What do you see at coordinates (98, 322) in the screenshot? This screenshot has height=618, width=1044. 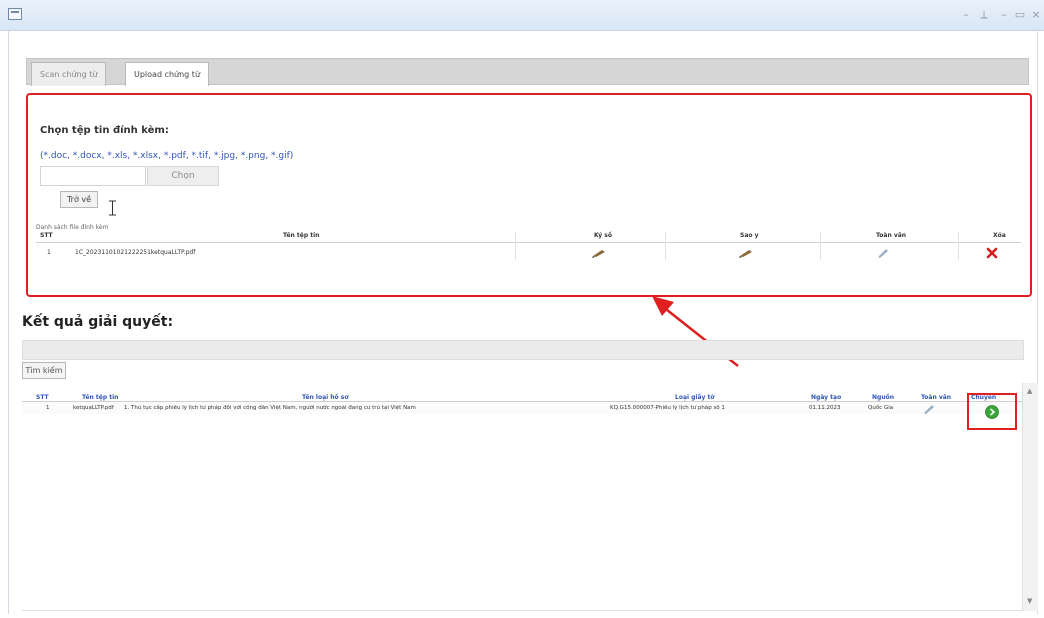 I see `result-title: Kết quả giải quyết:` at bounding box center [98, 322].